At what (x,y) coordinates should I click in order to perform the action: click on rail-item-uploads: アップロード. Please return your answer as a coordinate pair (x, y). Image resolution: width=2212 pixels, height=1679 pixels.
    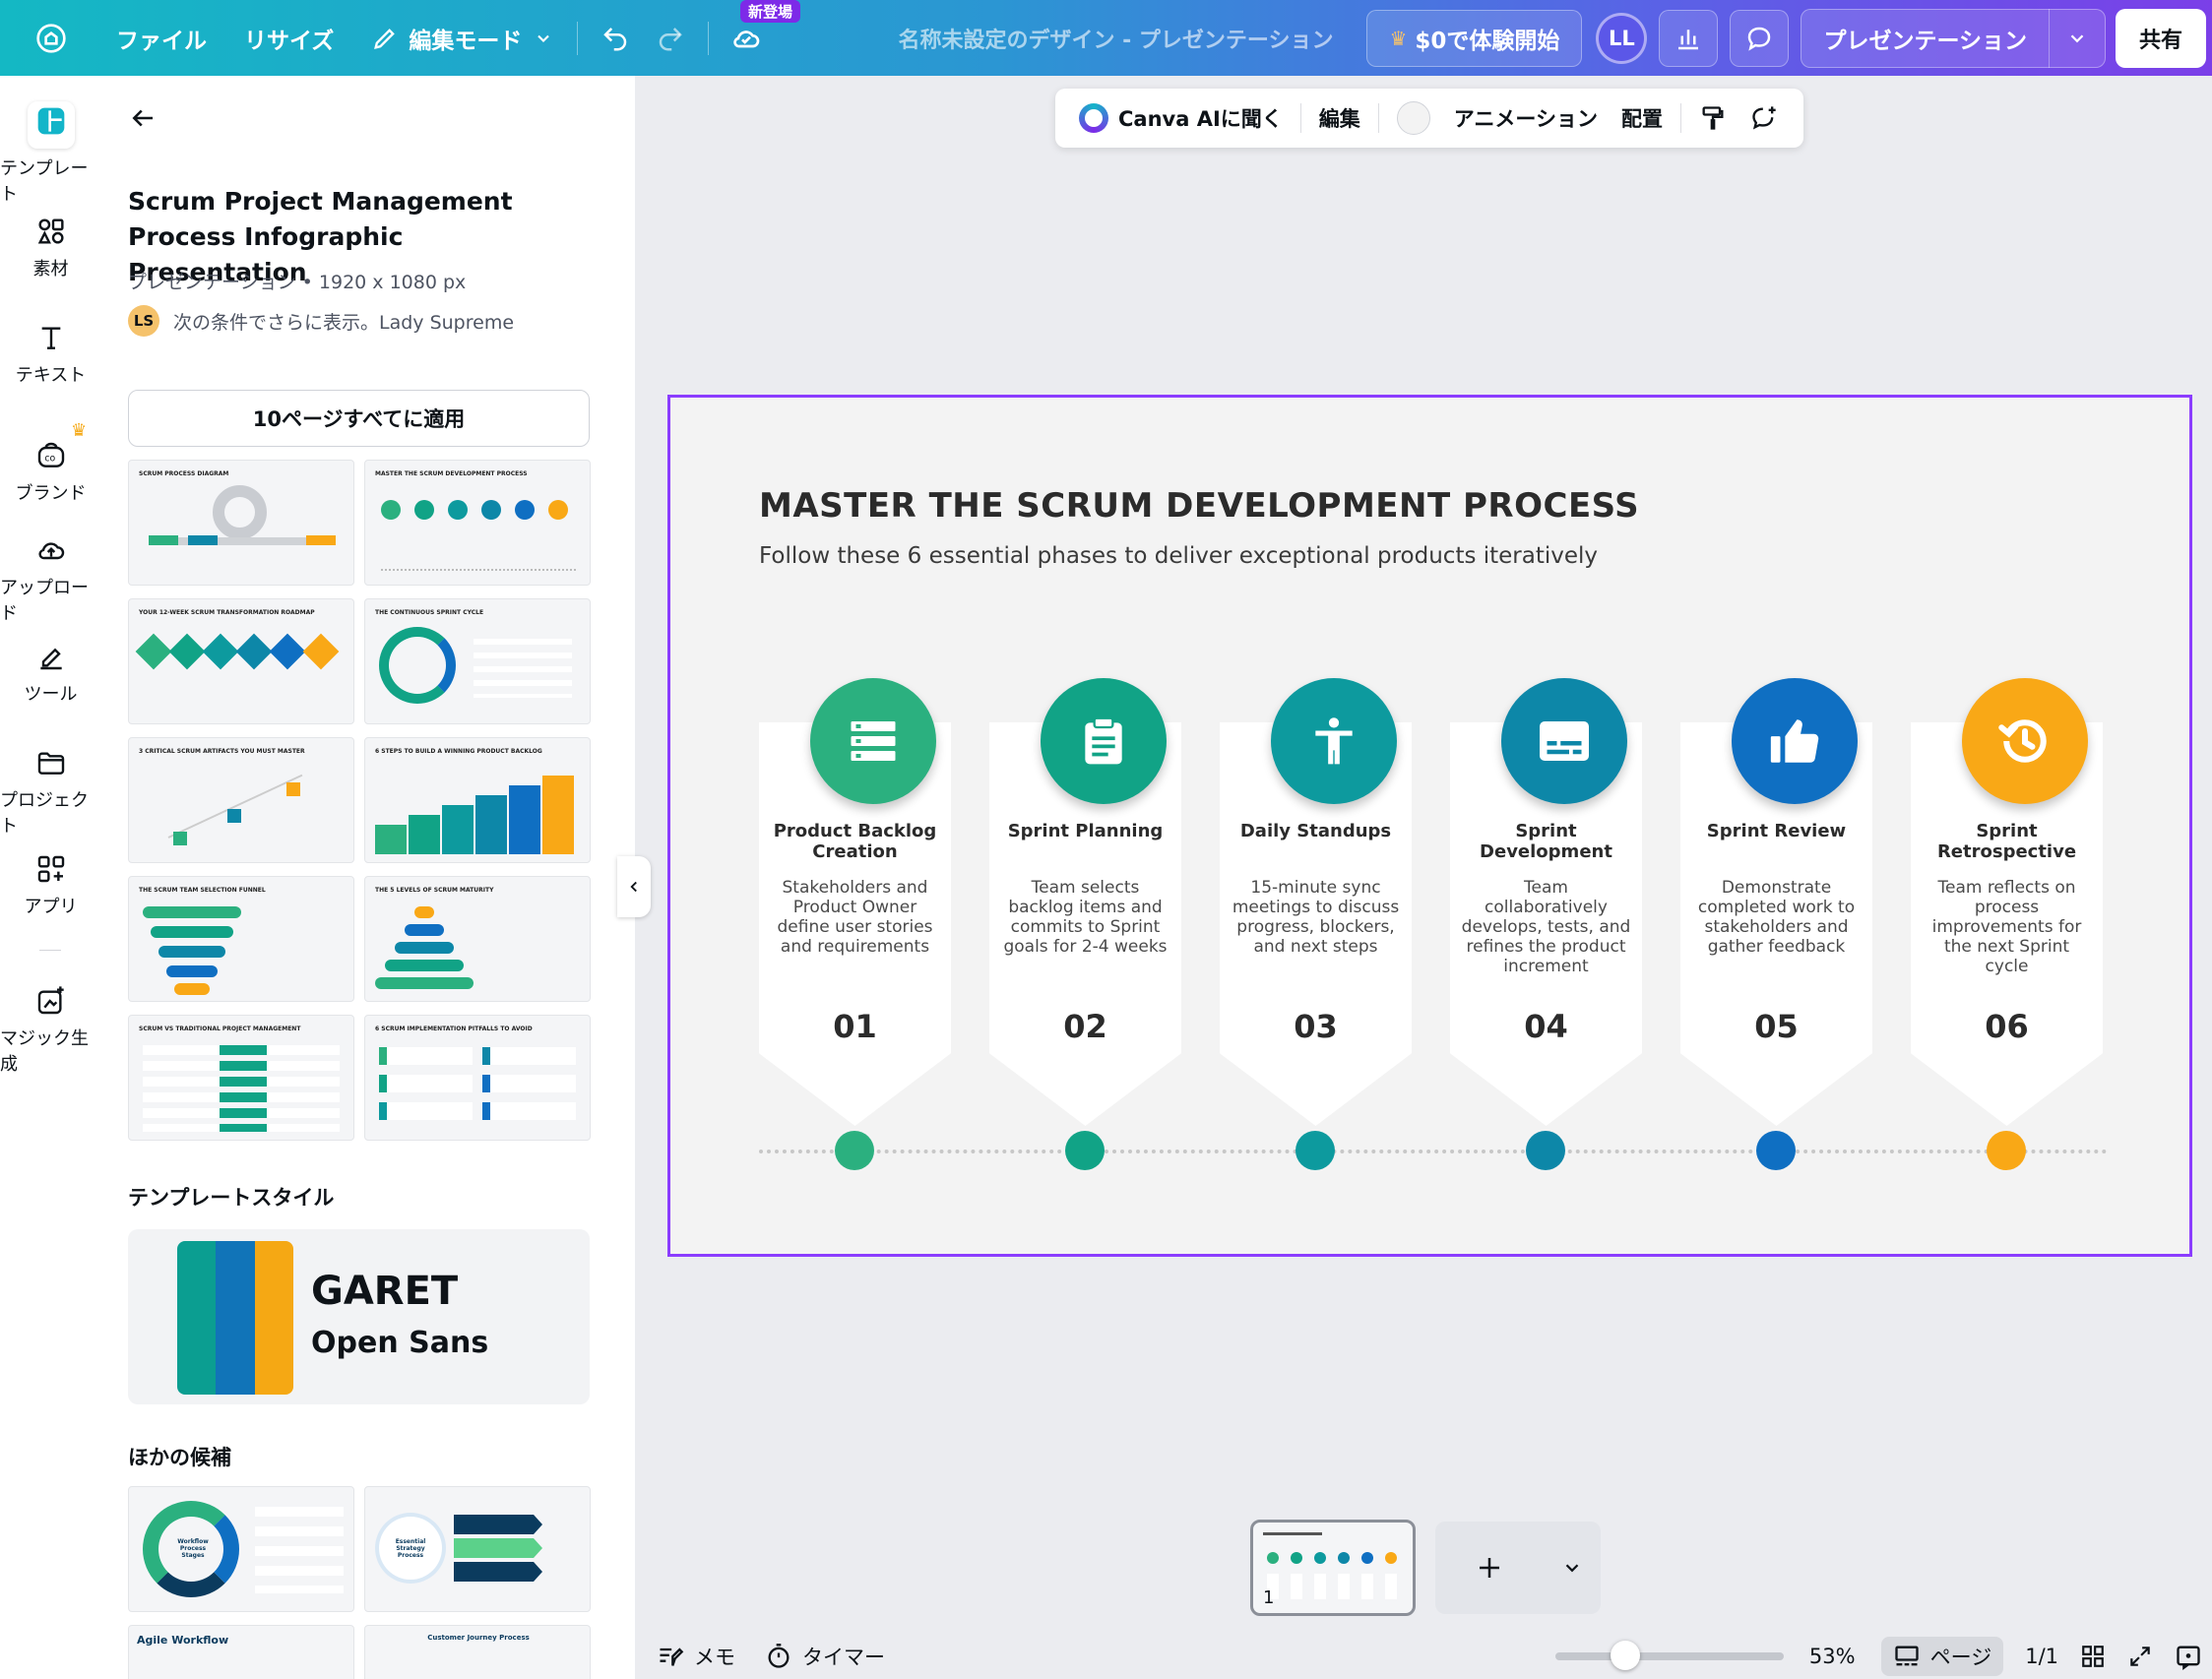
    Looking at the image, I should click on (50, 580).